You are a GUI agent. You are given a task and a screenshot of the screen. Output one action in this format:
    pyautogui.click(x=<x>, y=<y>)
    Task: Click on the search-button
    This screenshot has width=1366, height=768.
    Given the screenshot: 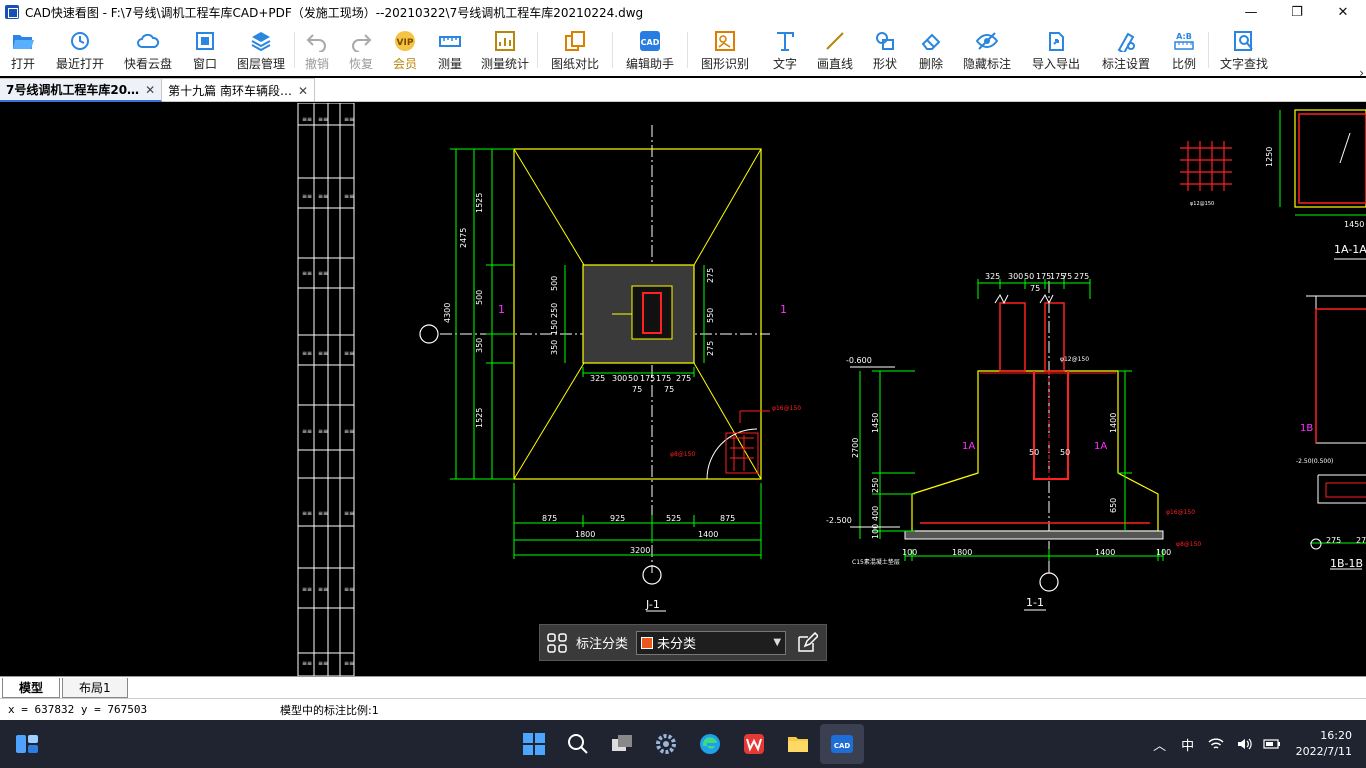 What is the action you would take?
    pyautogui.click(x=578, y=744)
    